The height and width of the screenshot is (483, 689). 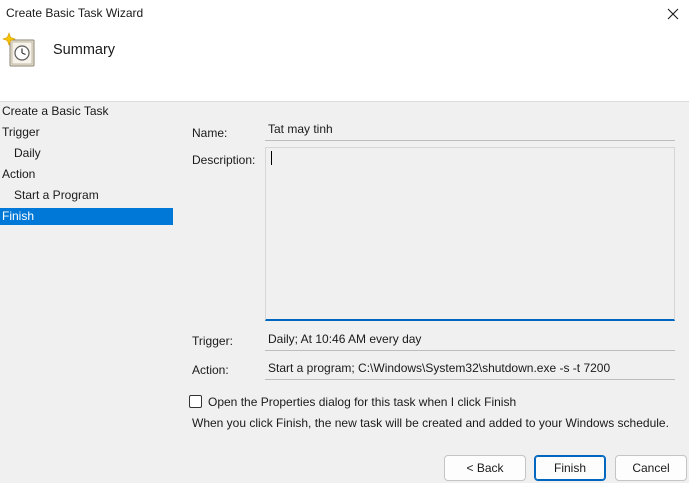 What do you see at coordinates (470, 130) in the screenshot?
I see `name-field: Tat may tinh` at bounding box center [470, 130].